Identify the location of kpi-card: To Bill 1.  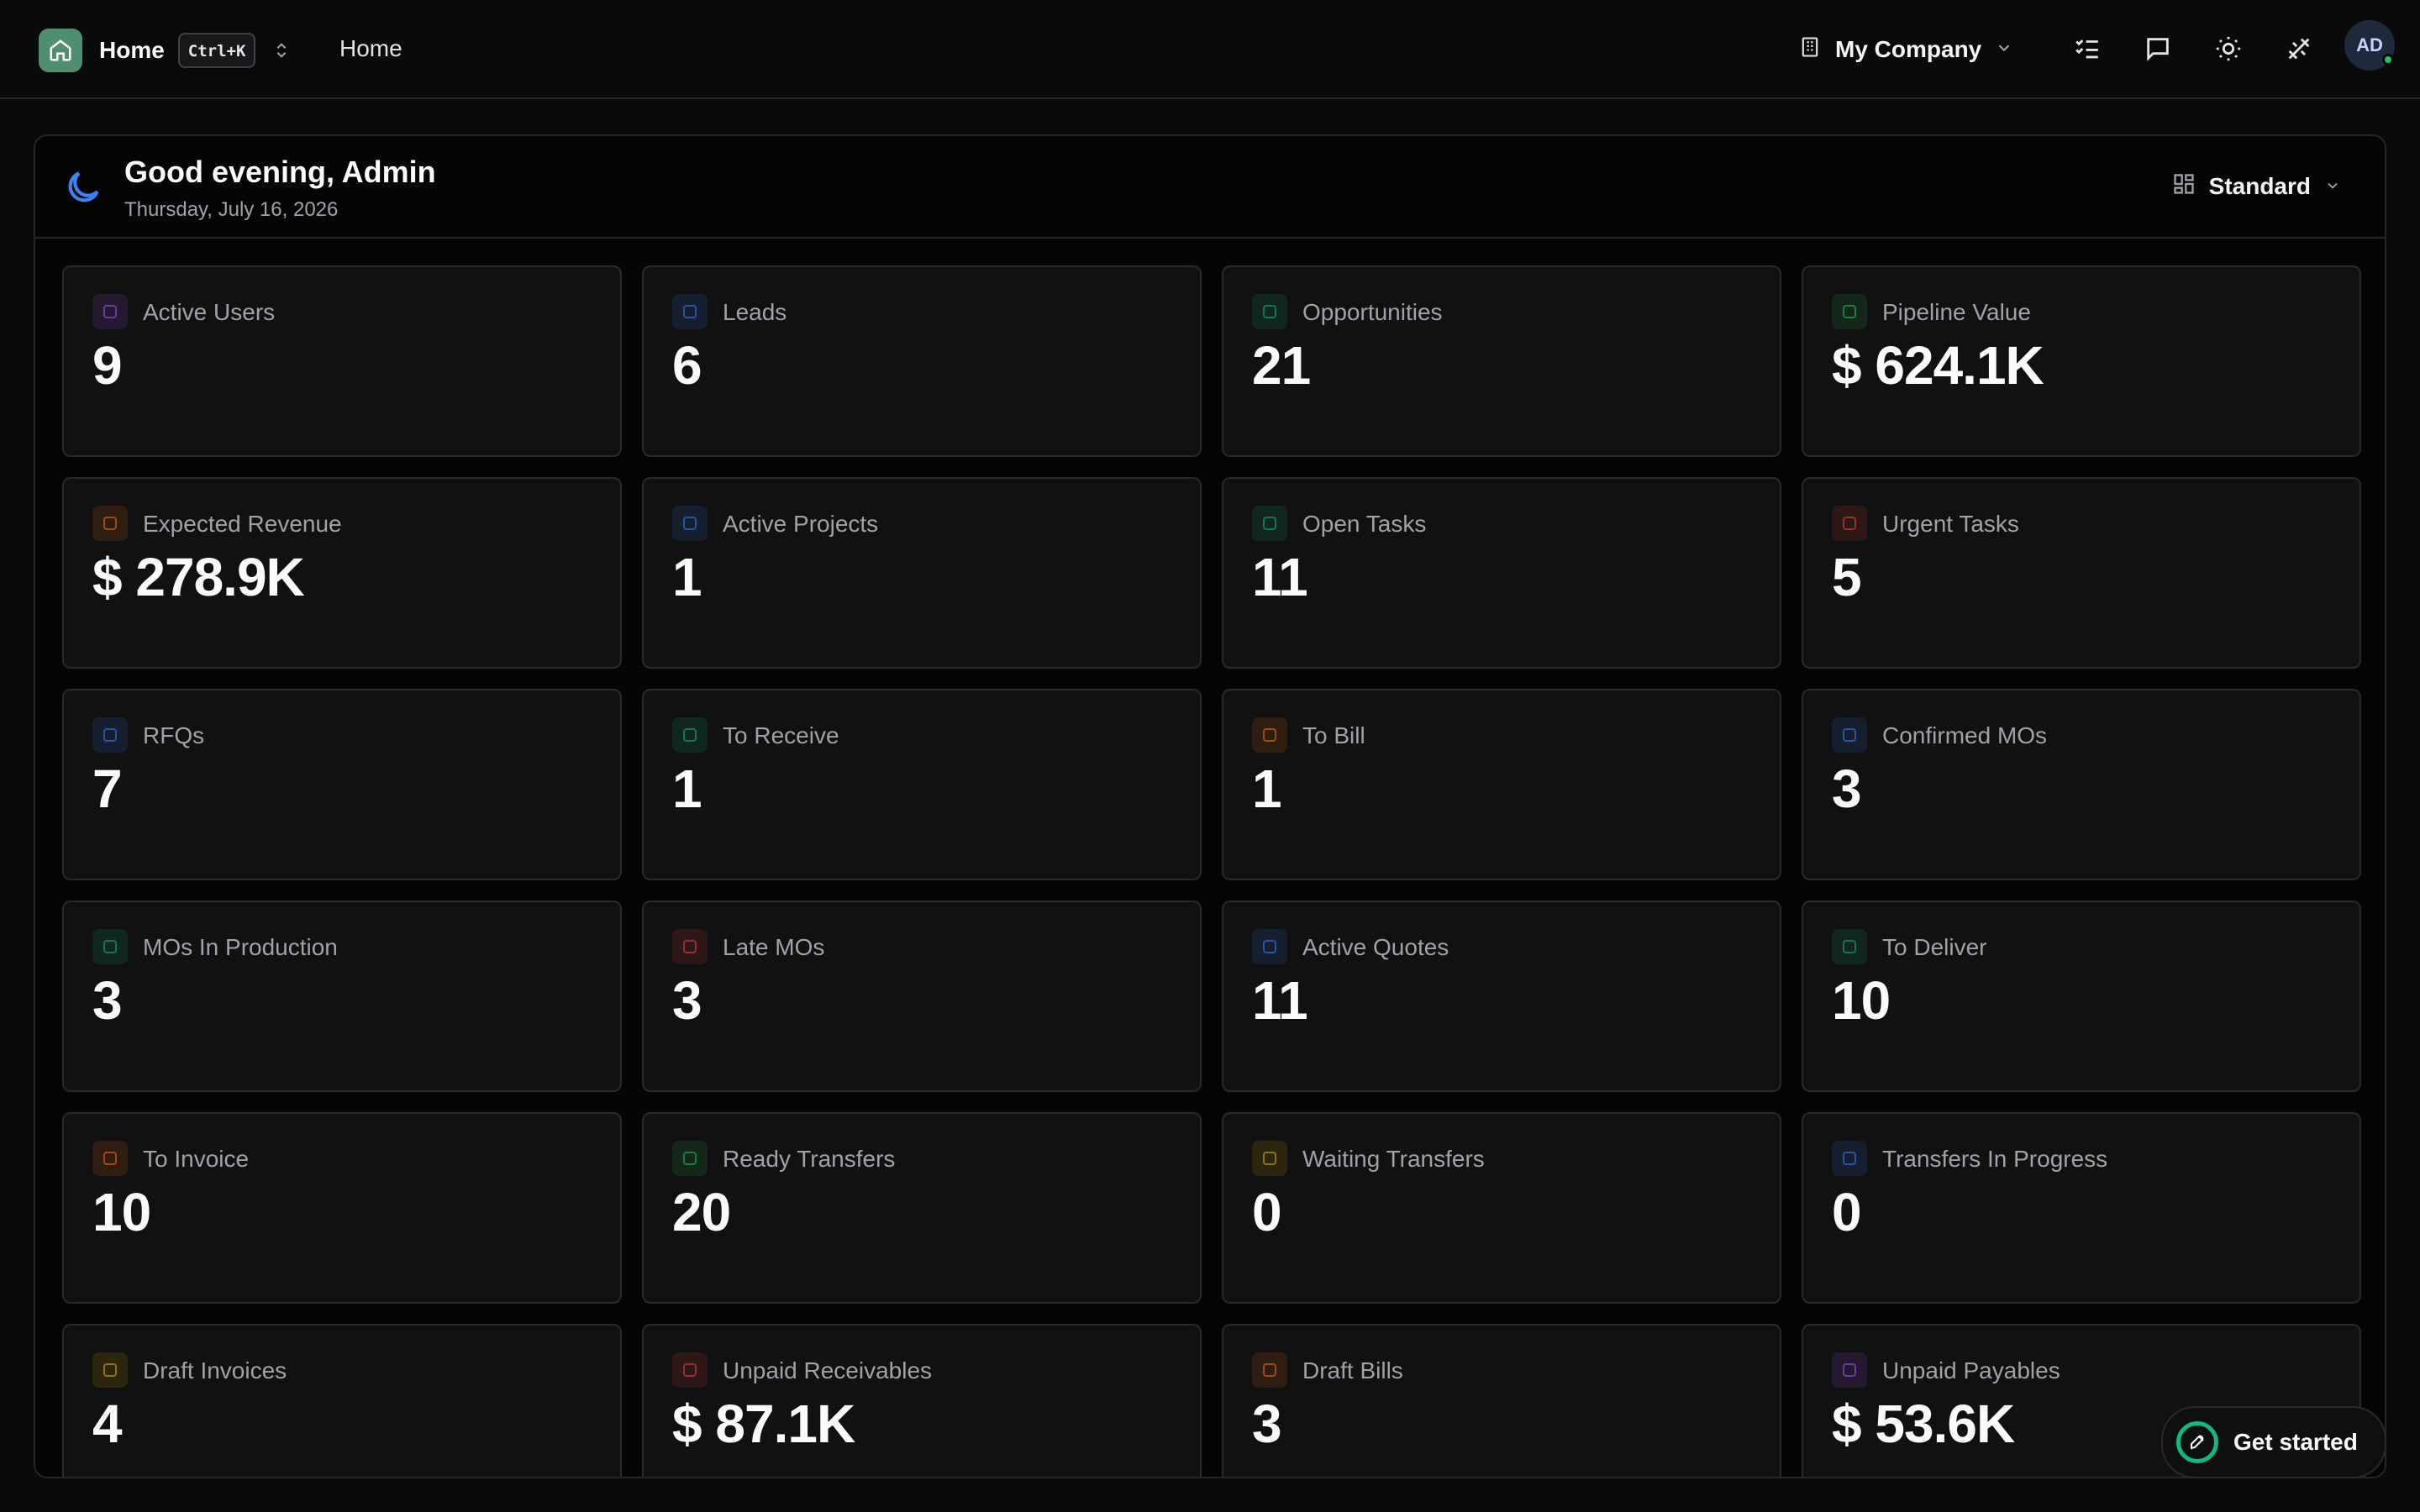
(1501, 784).